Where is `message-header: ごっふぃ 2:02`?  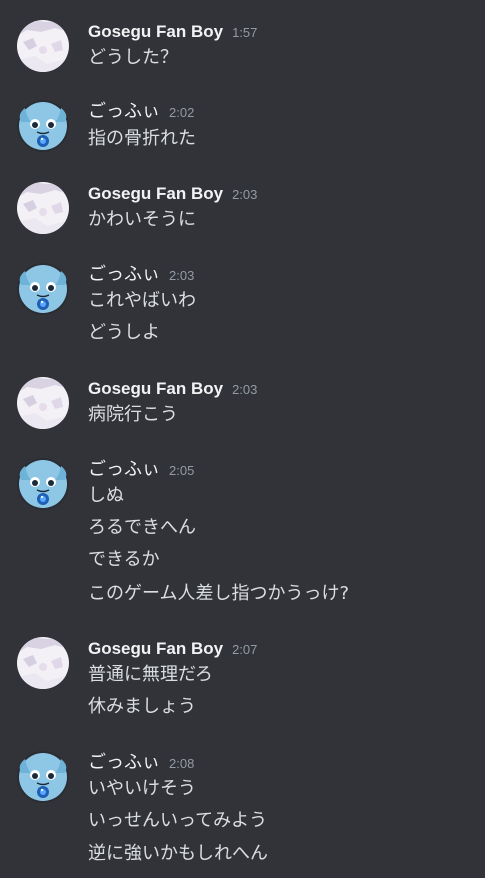
message-header: ごっふぃ 2:02 is located at coordinates (141, 112).